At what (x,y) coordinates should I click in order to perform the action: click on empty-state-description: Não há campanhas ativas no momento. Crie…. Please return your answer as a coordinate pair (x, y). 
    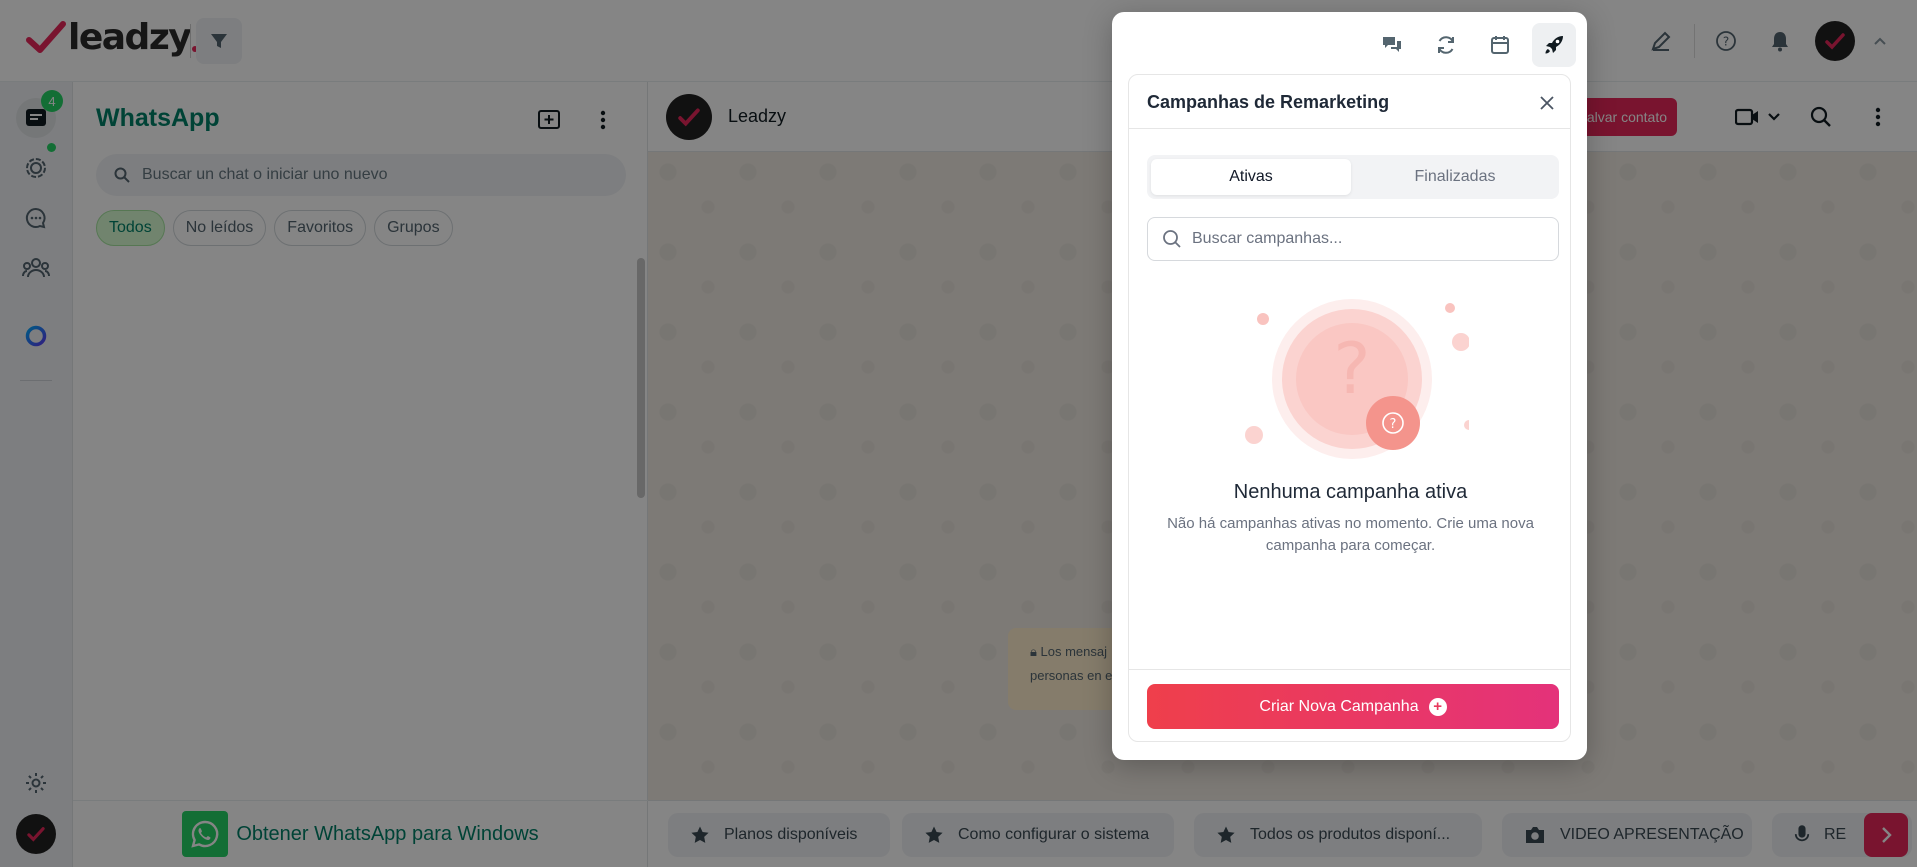
    Looking at the image, I should click on (1350, 534).